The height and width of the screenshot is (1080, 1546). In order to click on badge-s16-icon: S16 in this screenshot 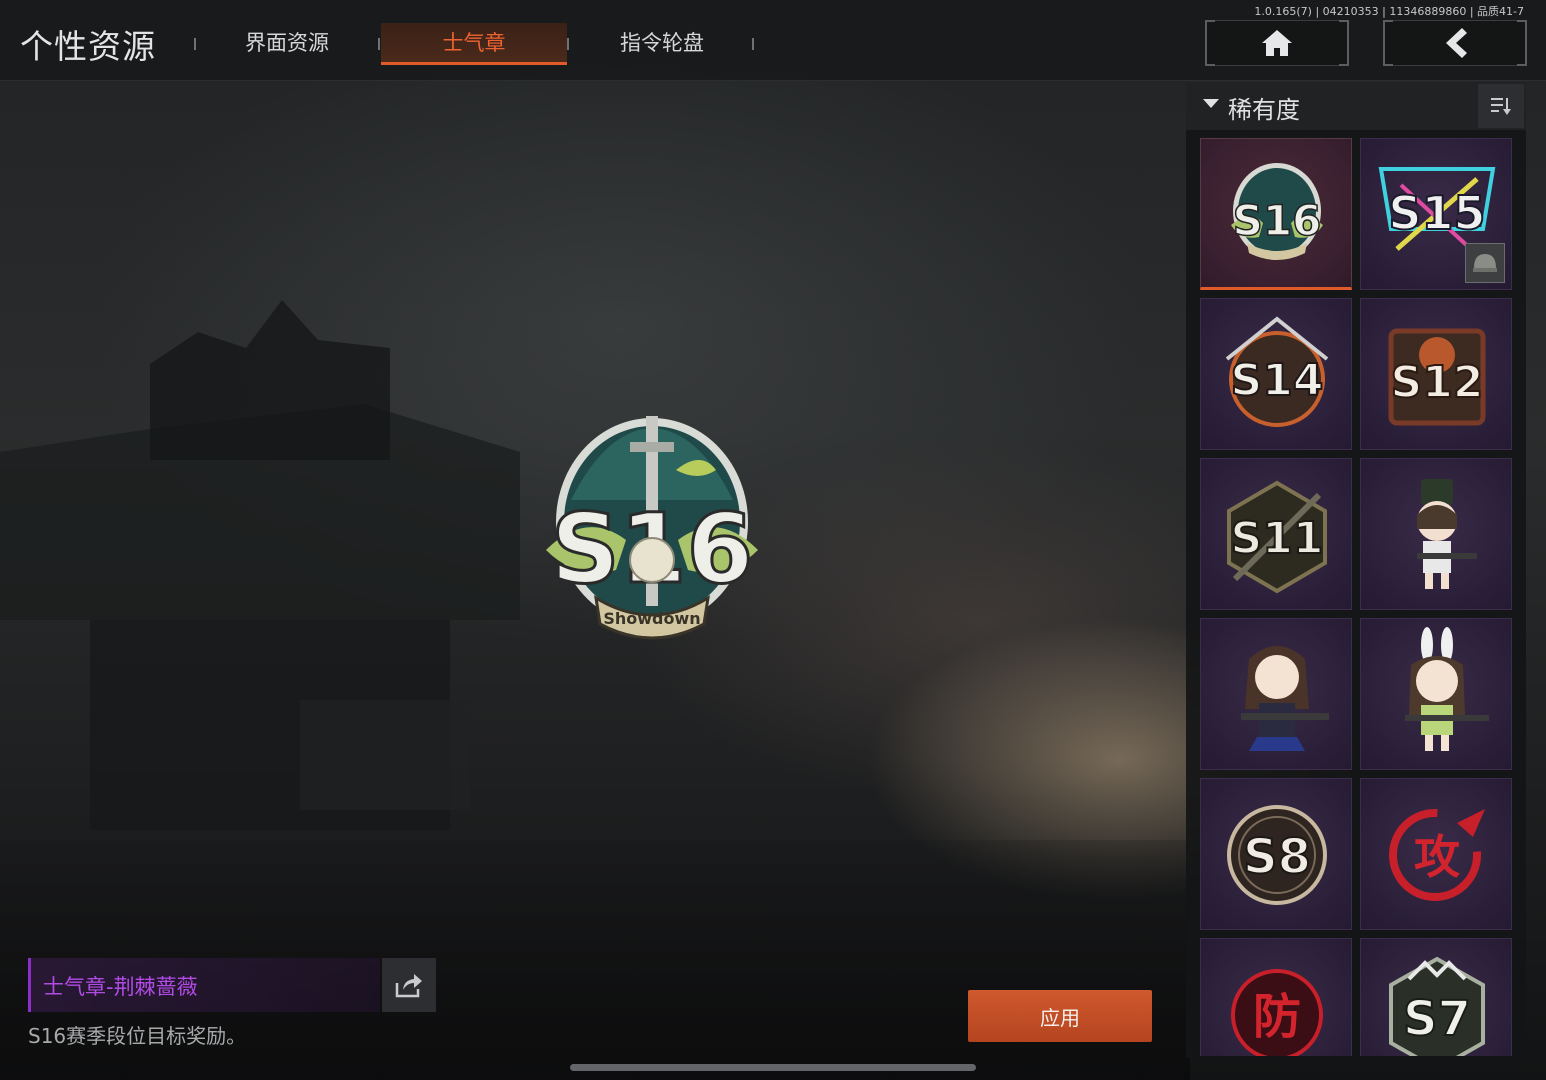, I will do `click(1277, 211)`.